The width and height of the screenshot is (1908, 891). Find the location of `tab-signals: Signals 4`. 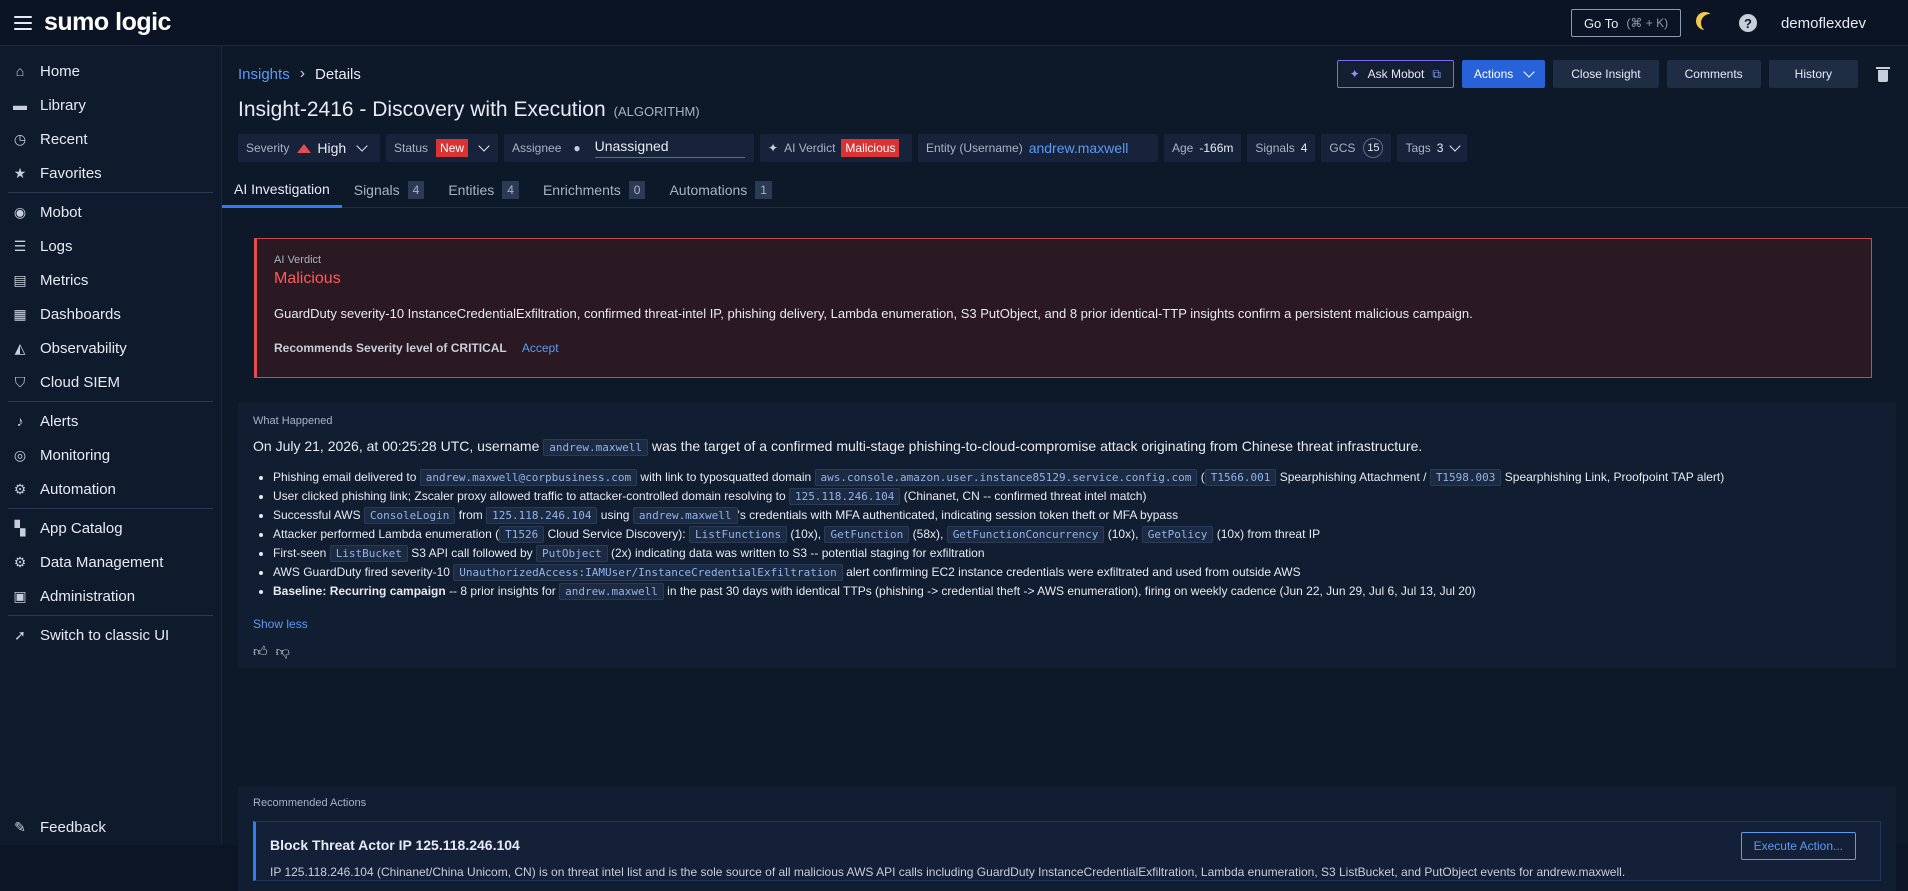

tab-signals: Signals 4 is located at coordinates (389, 190).